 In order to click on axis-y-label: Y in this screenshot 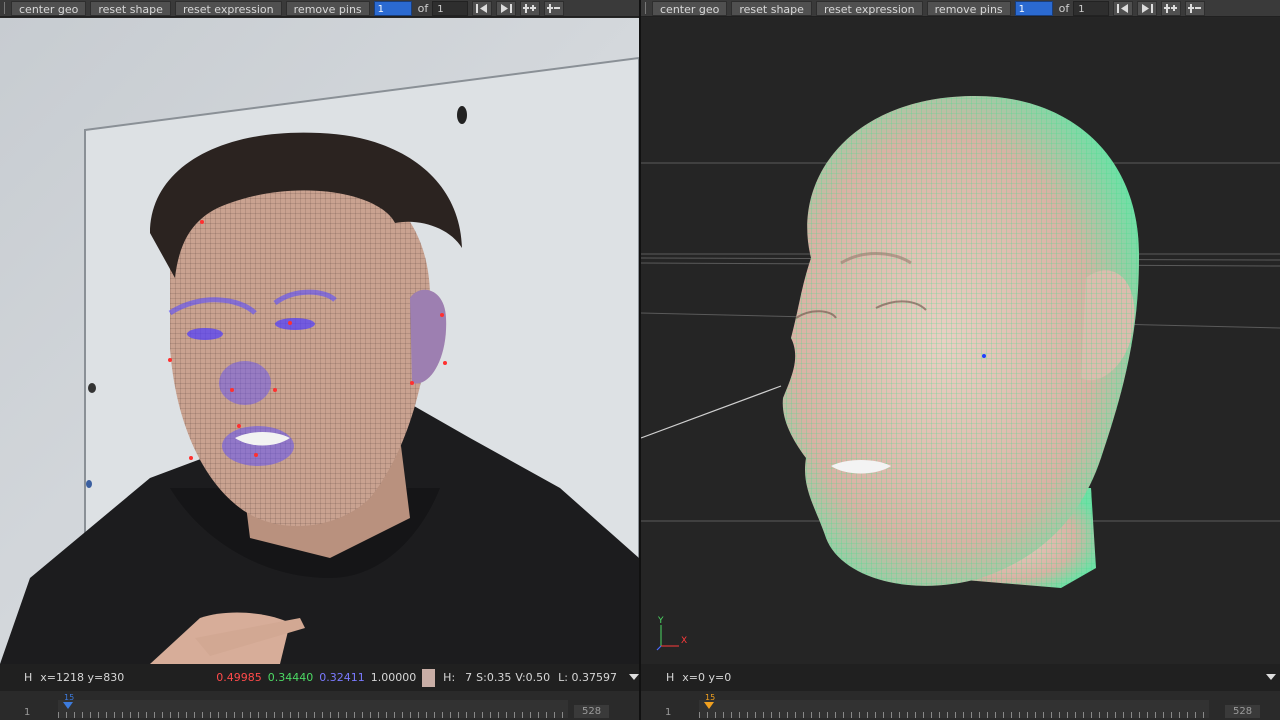, I will do `click(660, 621)`.